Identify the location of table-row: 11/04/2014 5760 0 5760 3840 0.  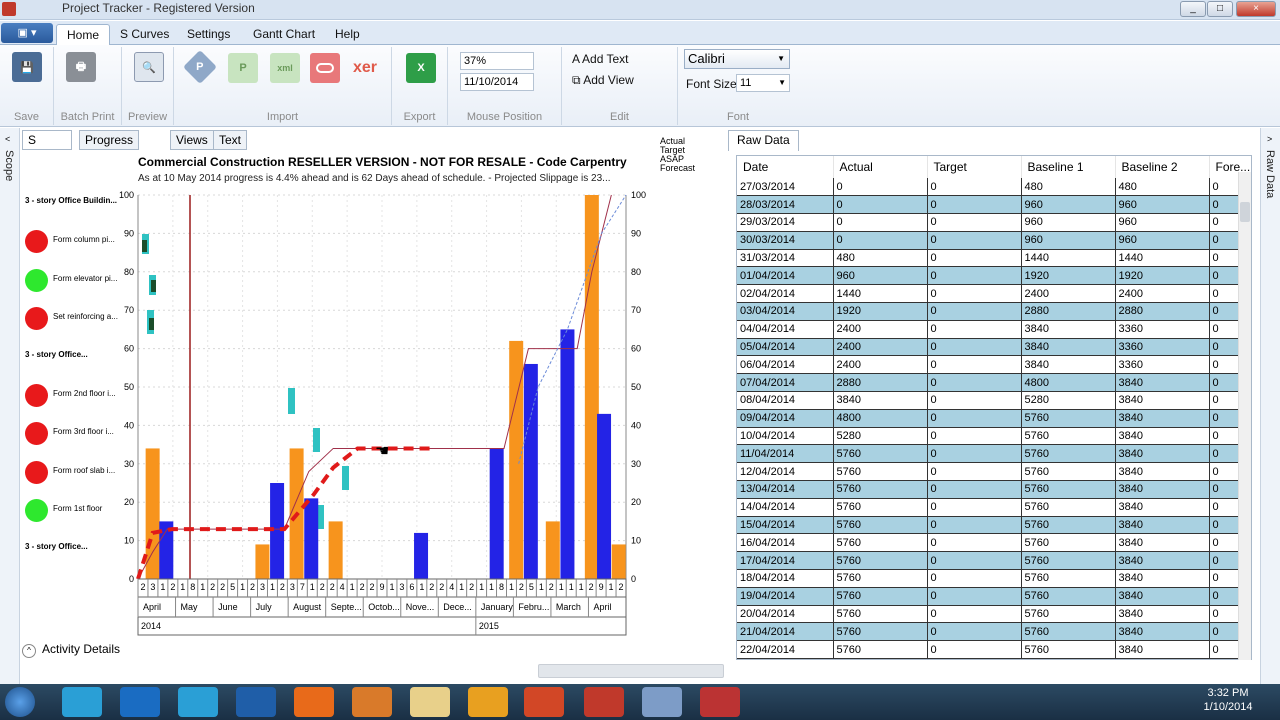
(994, 454).